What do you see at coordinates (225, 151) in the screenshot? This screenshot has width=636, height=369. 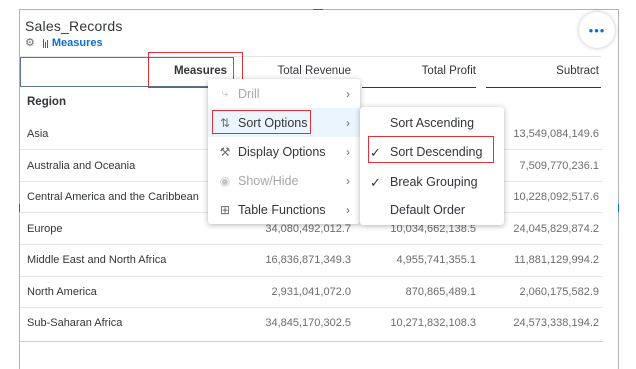 I see `wrench-icon: ⚒` at bounding box center [225, 151].